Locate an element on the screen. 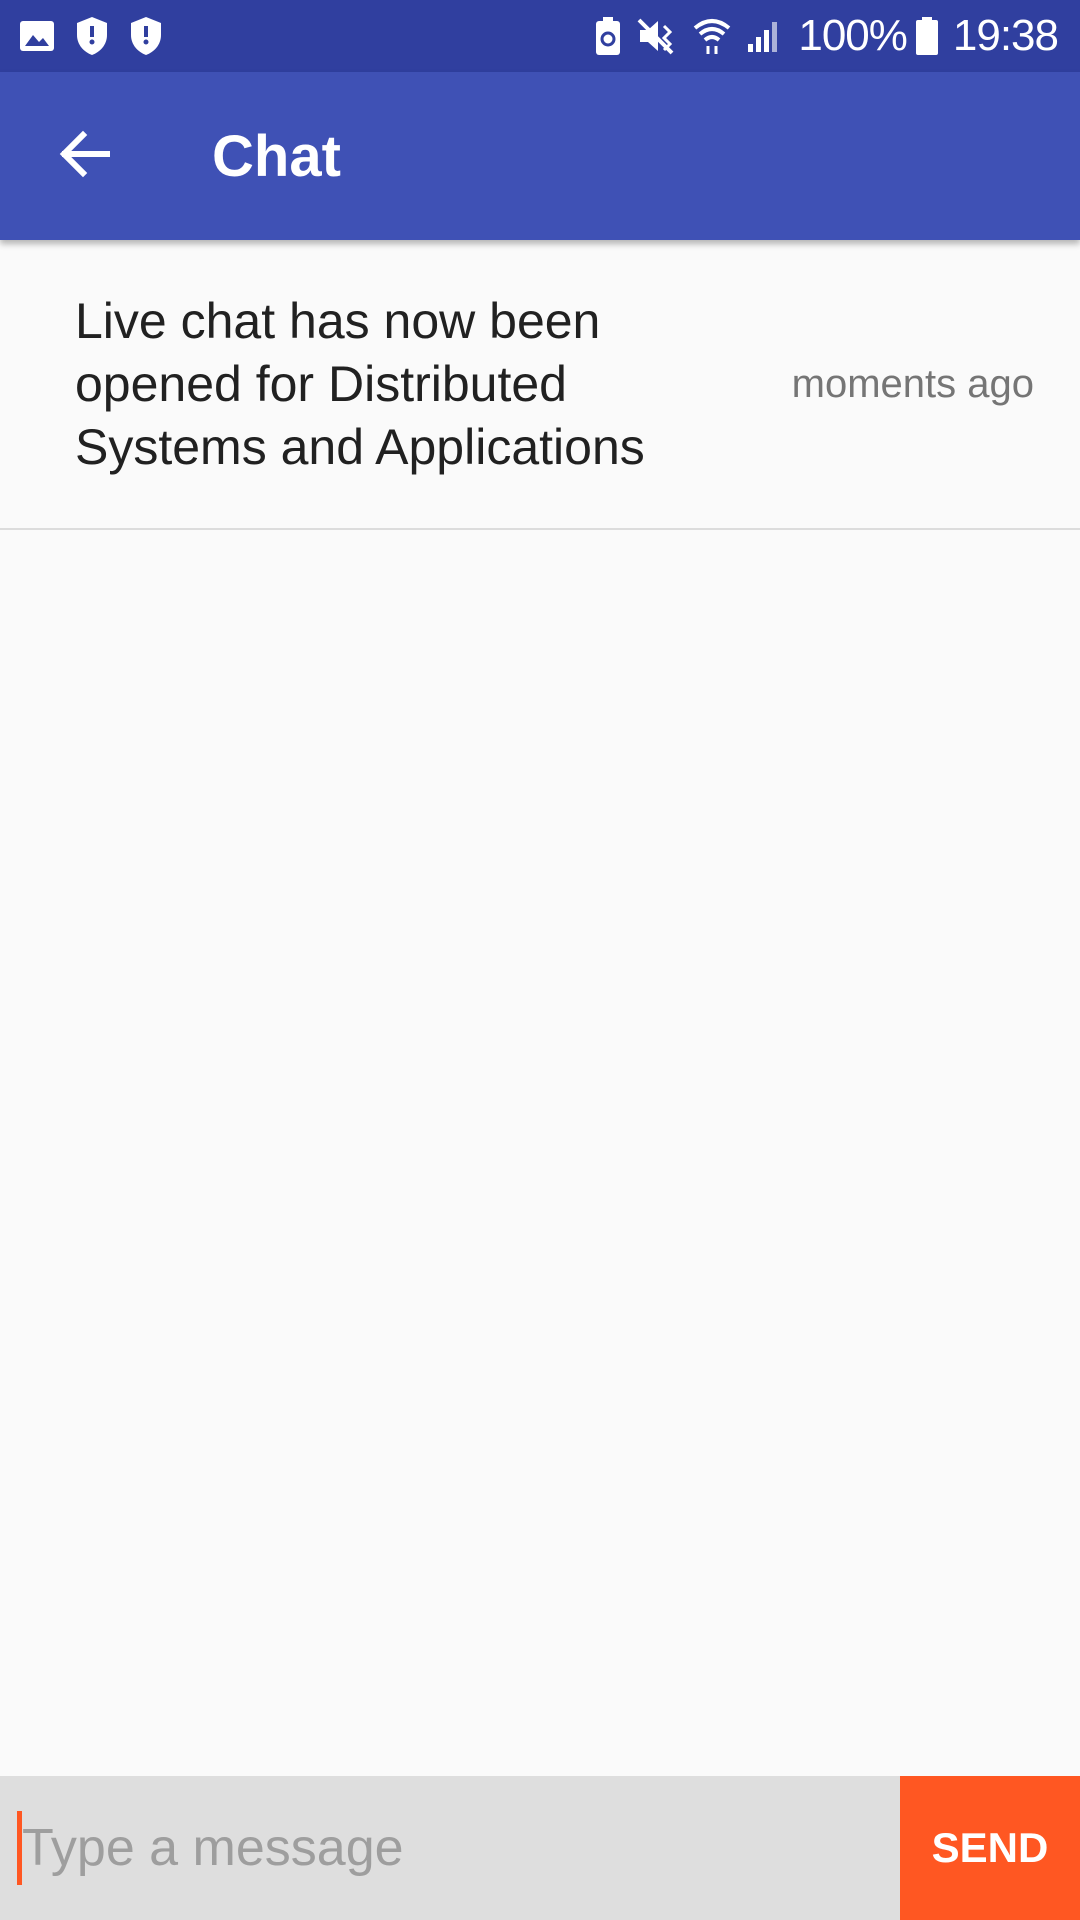 Image resolution: width=1080 pixels, height=1920 pixels. clock: 19:38 is located at coordinates (1005, 35).